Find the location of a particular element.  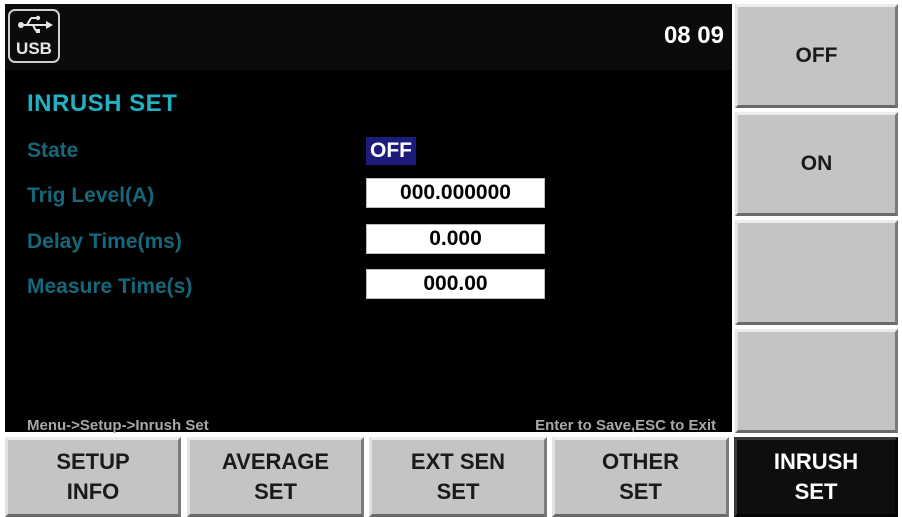

softkey-other-set-line2: SET is located at coordinates (640, 491).